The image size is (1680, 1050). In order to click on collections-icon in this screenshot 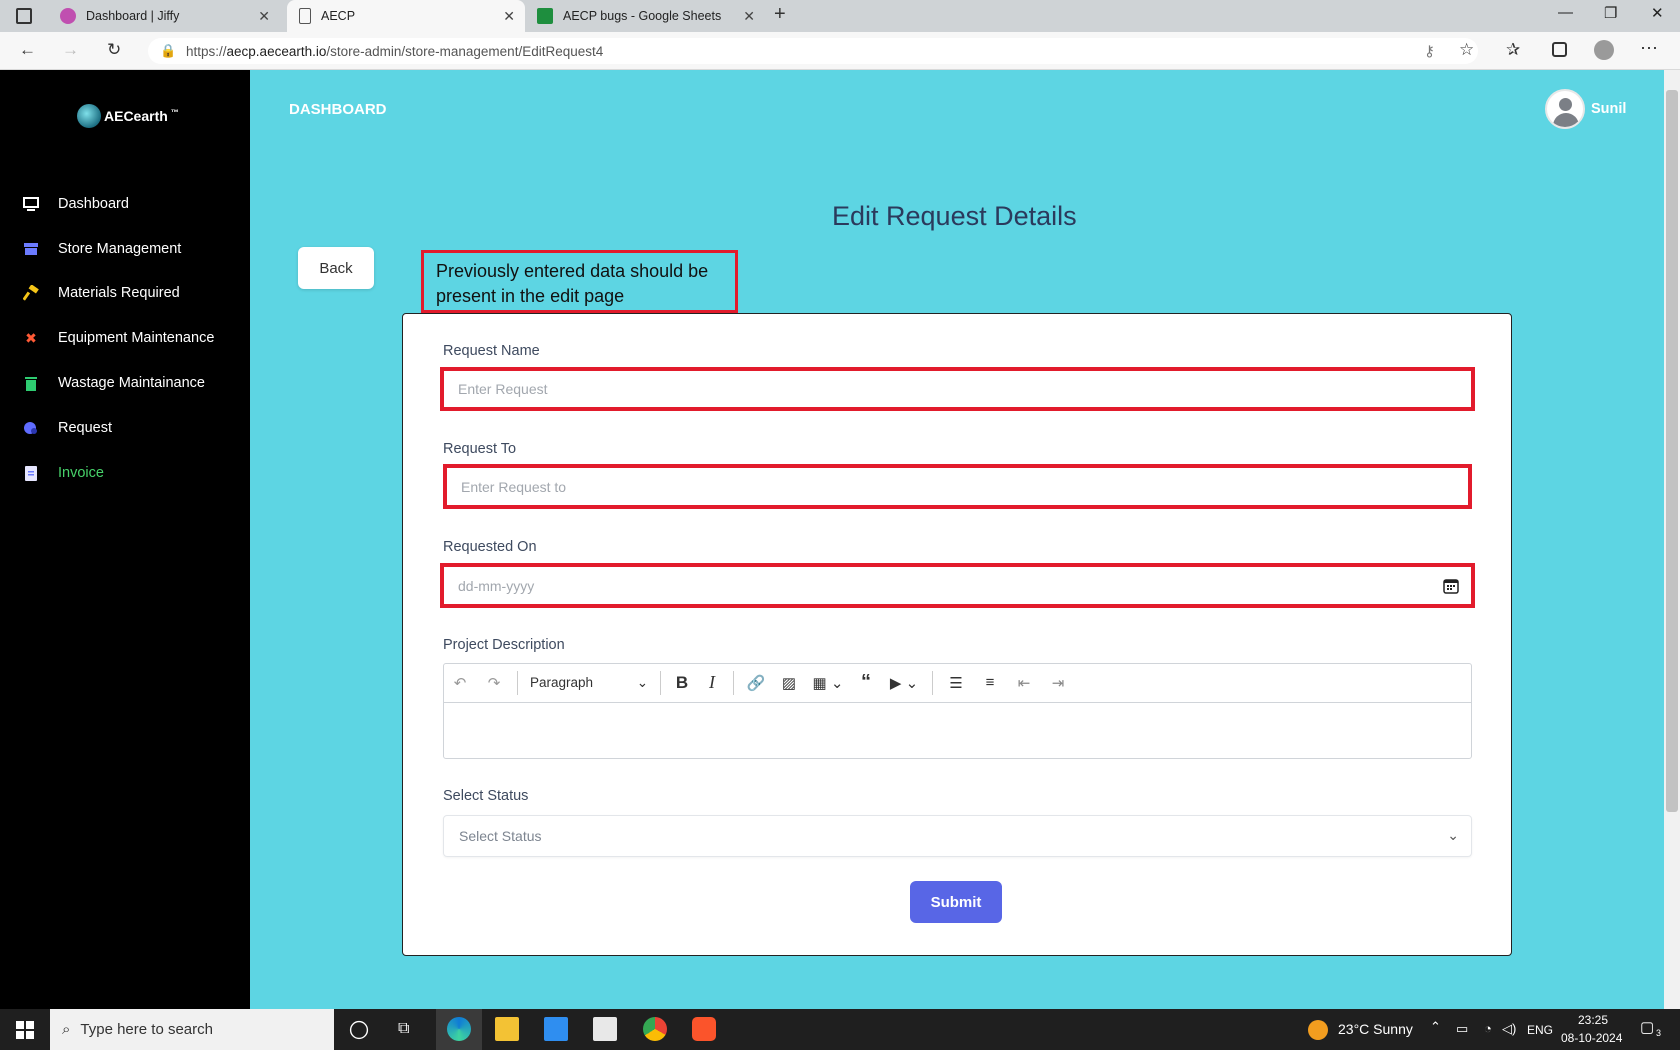, I will do `click(1559, 49)`.